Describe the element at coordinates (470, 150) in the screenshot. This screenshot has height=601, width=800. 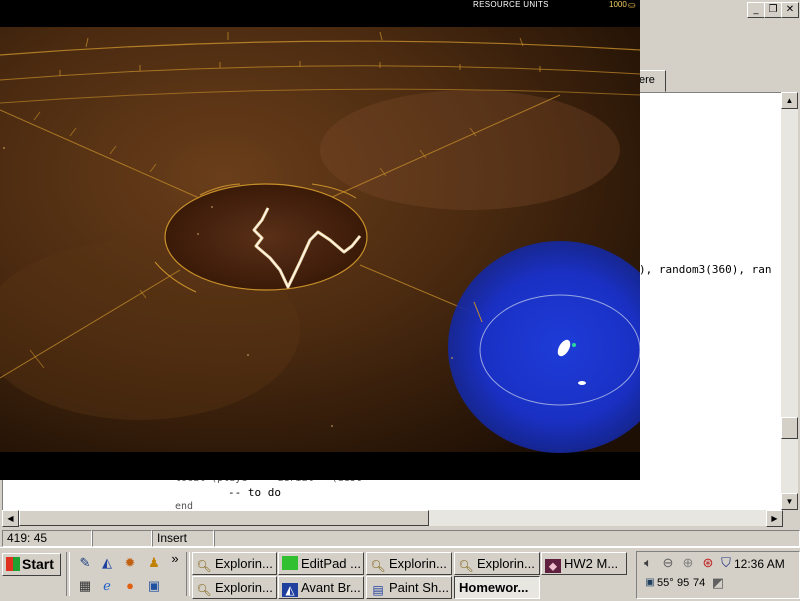
I see `nebula-haze` at that location.